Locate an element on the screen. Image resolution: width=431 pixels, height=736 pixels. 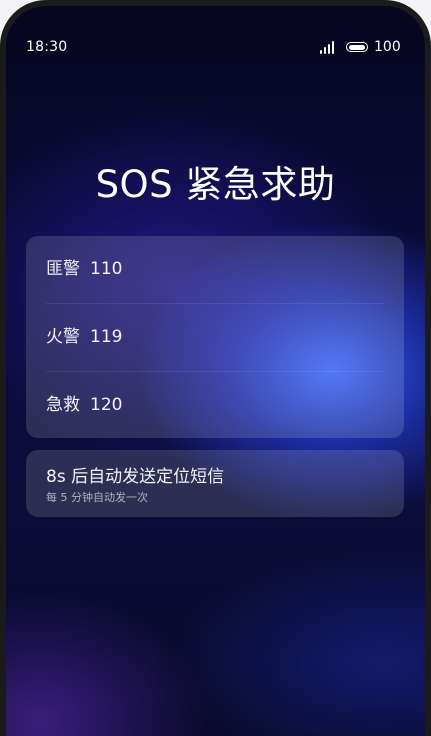
status-time: 18:30 is located at coordinates (47, 47).